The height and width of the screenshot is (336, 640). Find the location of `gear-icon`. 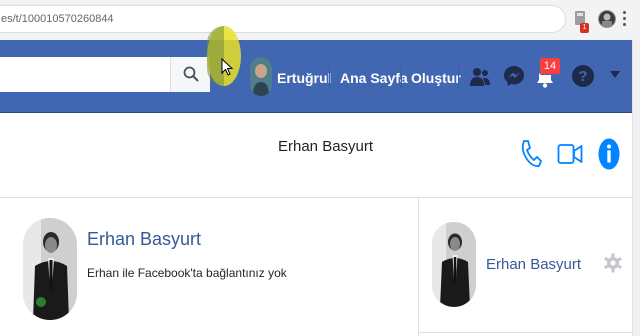

gear-icon is located at coordinates (613, 263).